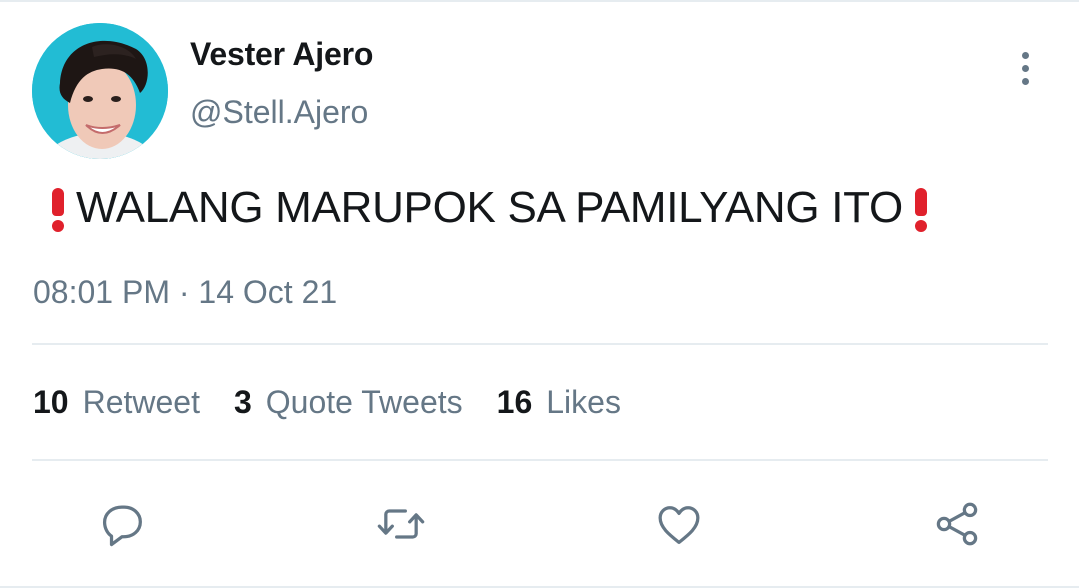 The width and height of the screenshot is (1079, 588). I want to click on likes-stat: 16 Likes, so click(559, 402).